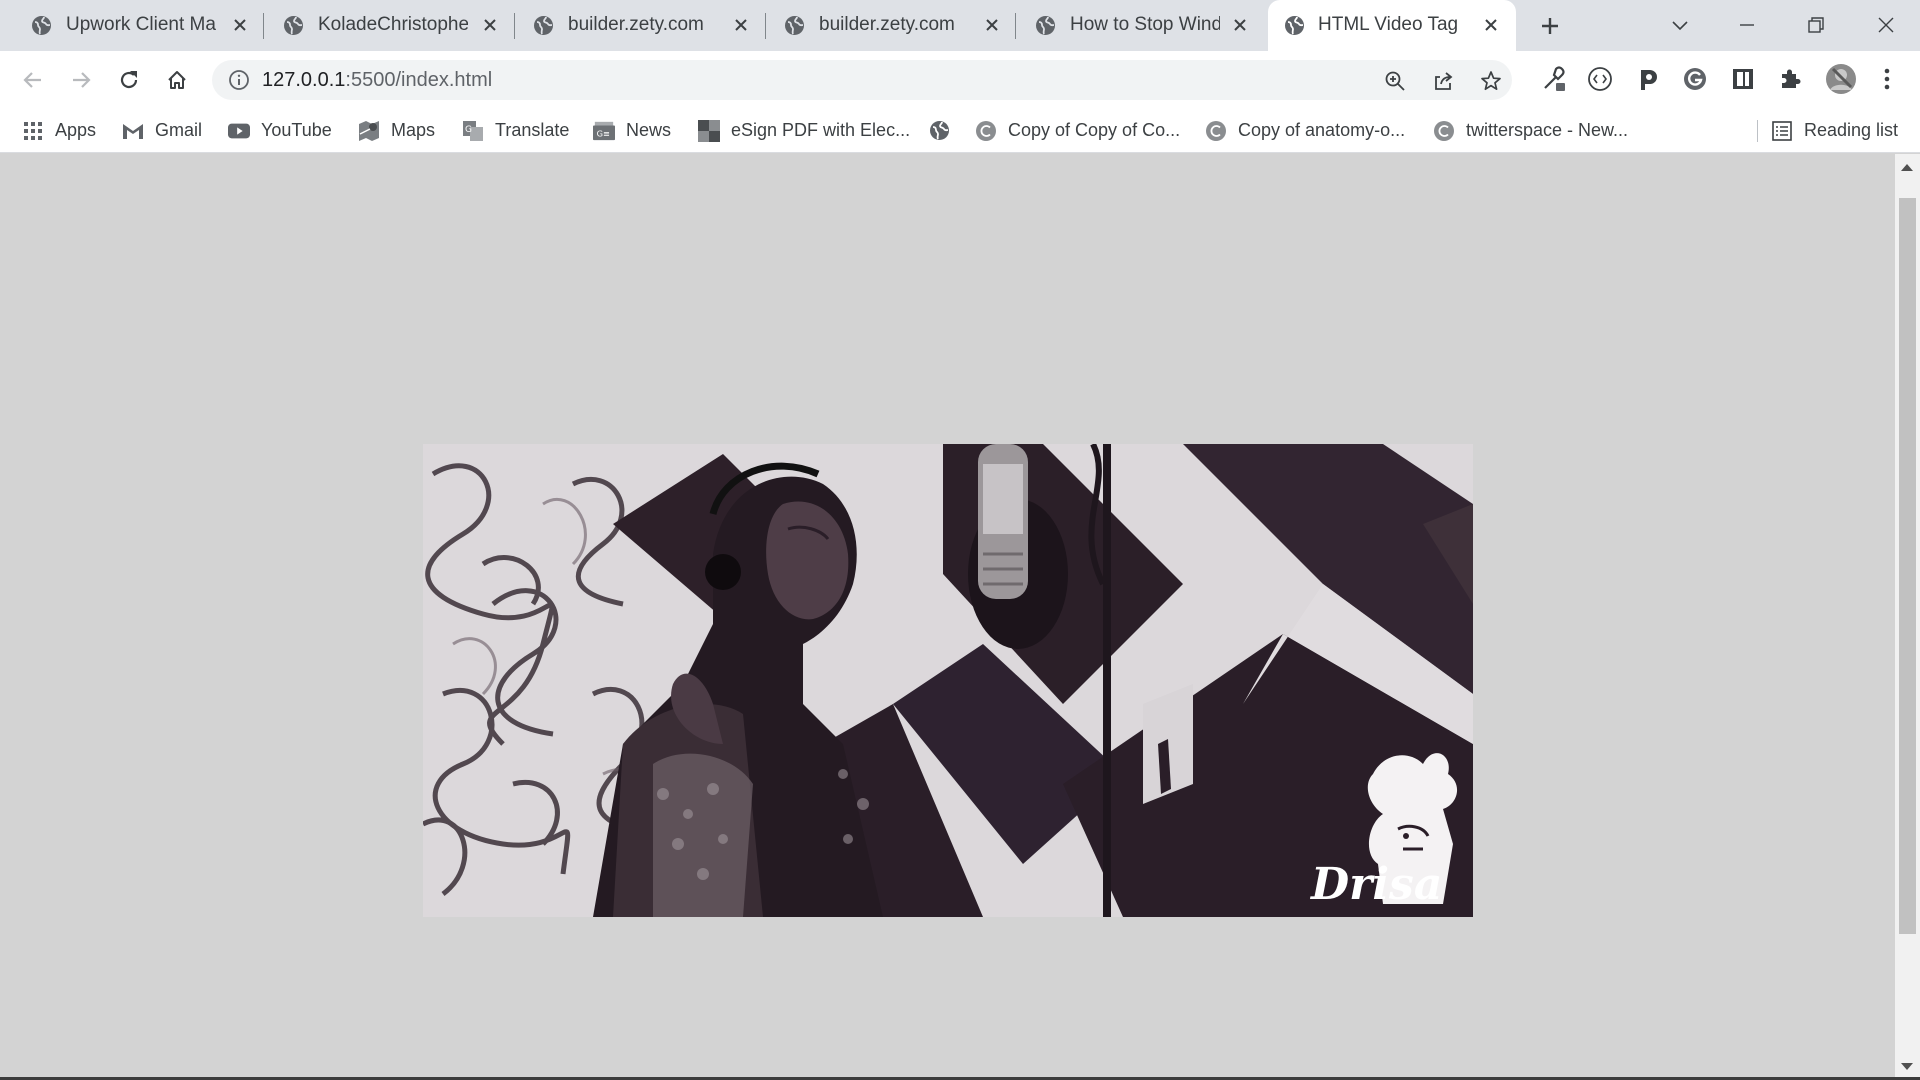 The width and height of the screenshot is (1920, 1080). I want to click on bookmark-label: Apps, so click(76, 130).